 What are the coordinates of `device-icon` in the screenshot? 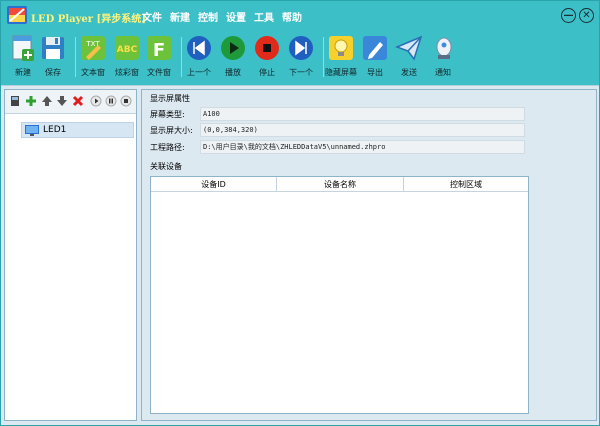 It's located at (15, 101).